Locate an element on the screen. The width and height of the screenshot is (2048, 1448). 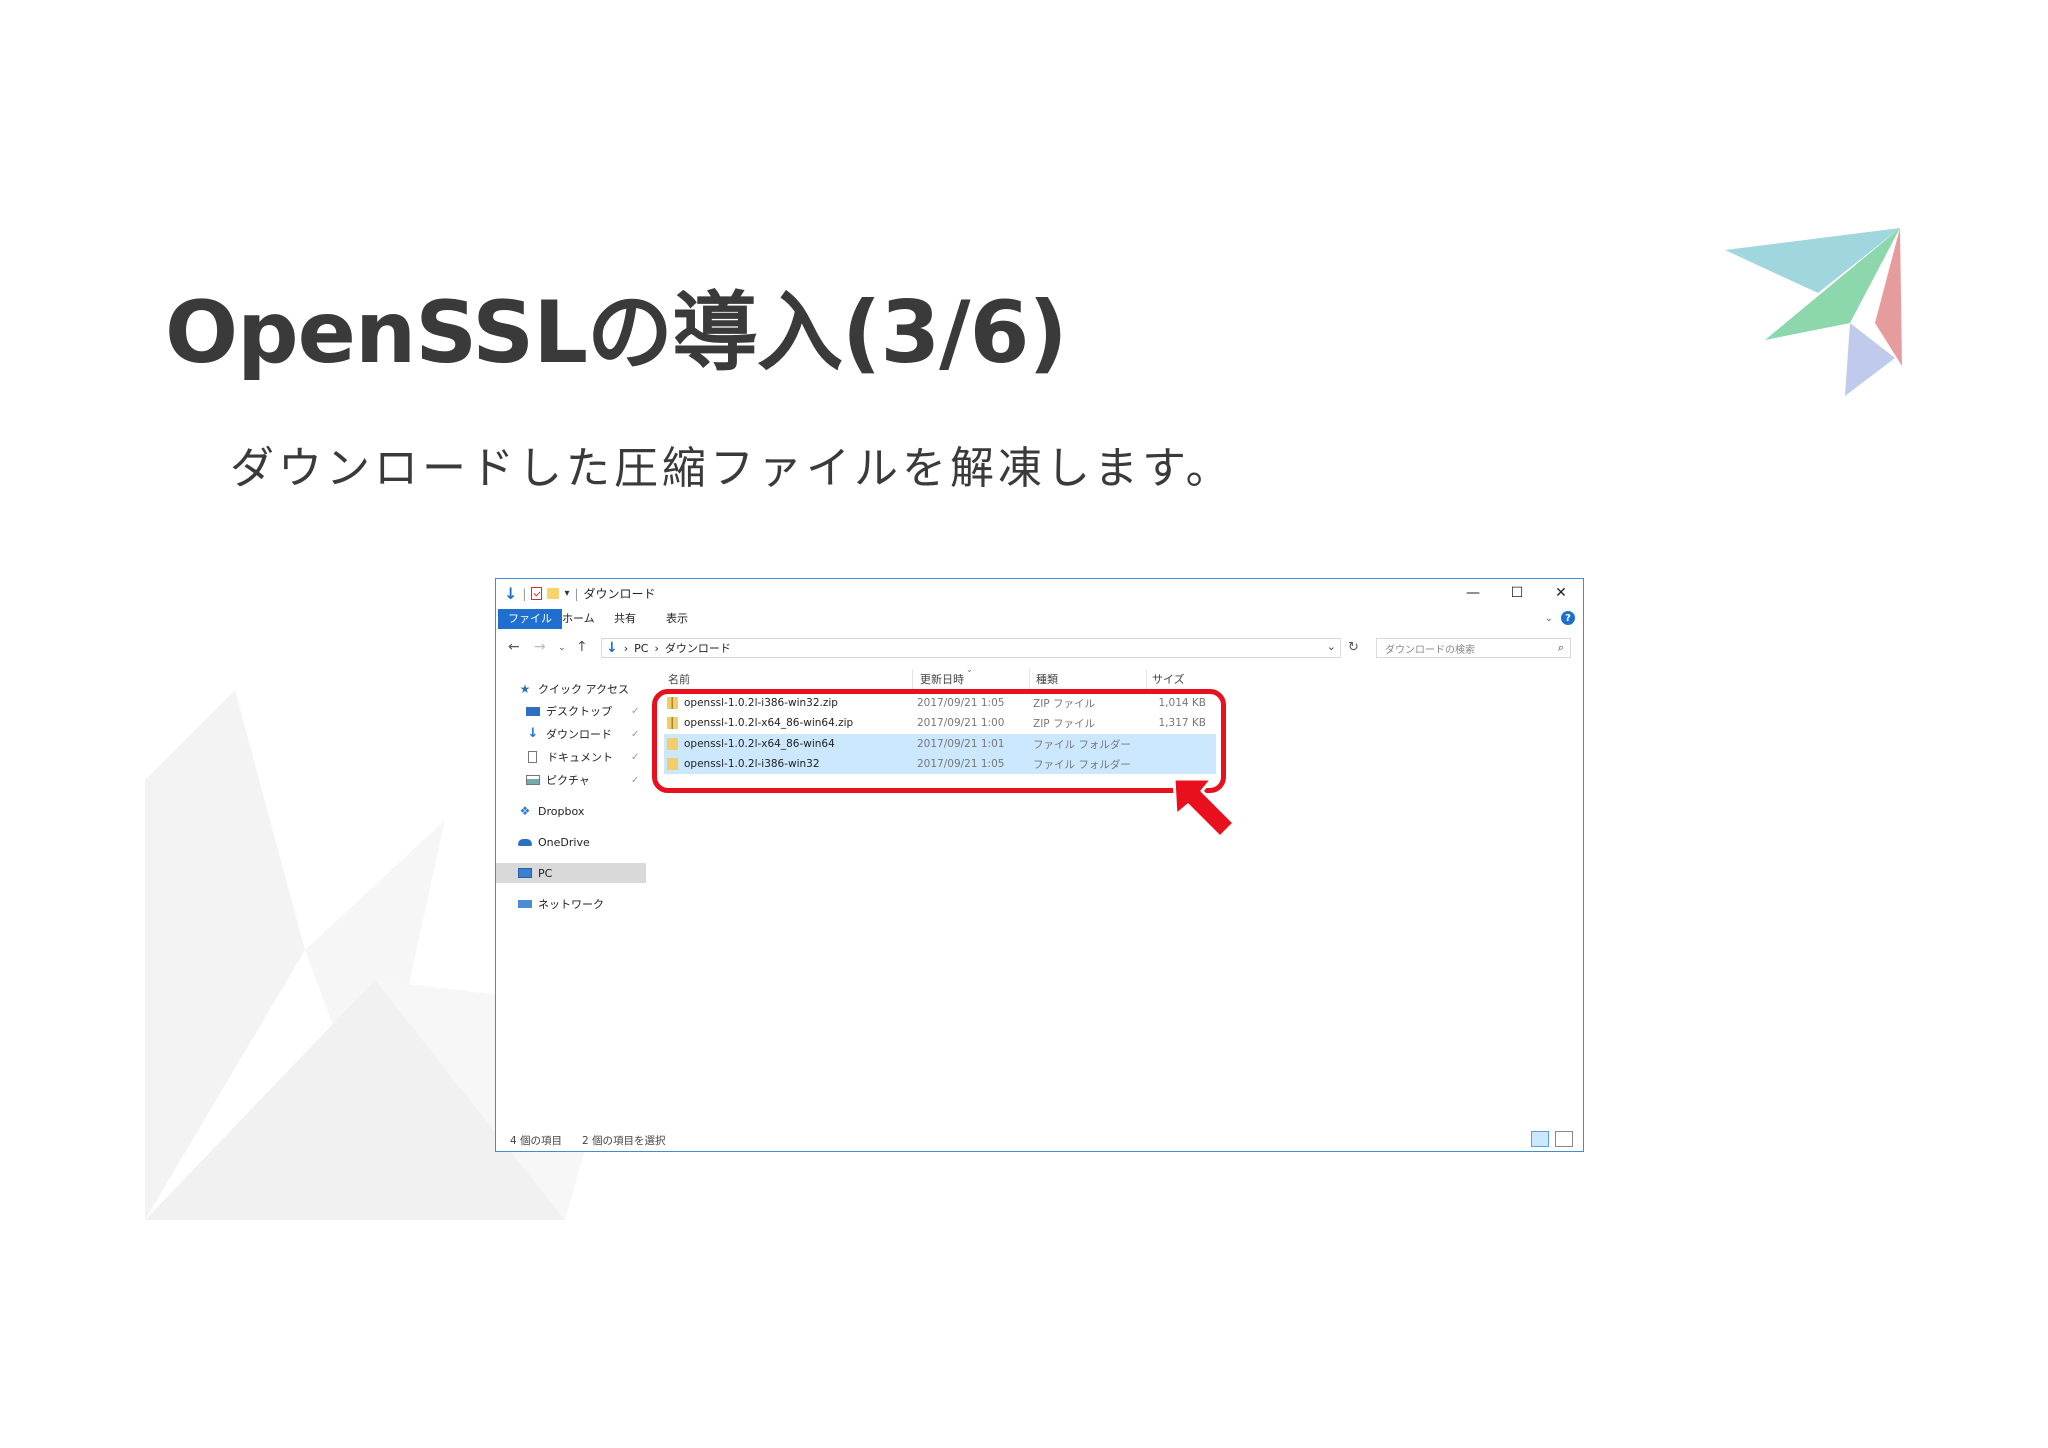
ribbon: ファイル ホーム 共有 表示 ⌄ ? is located at coordinates (1039, 619).